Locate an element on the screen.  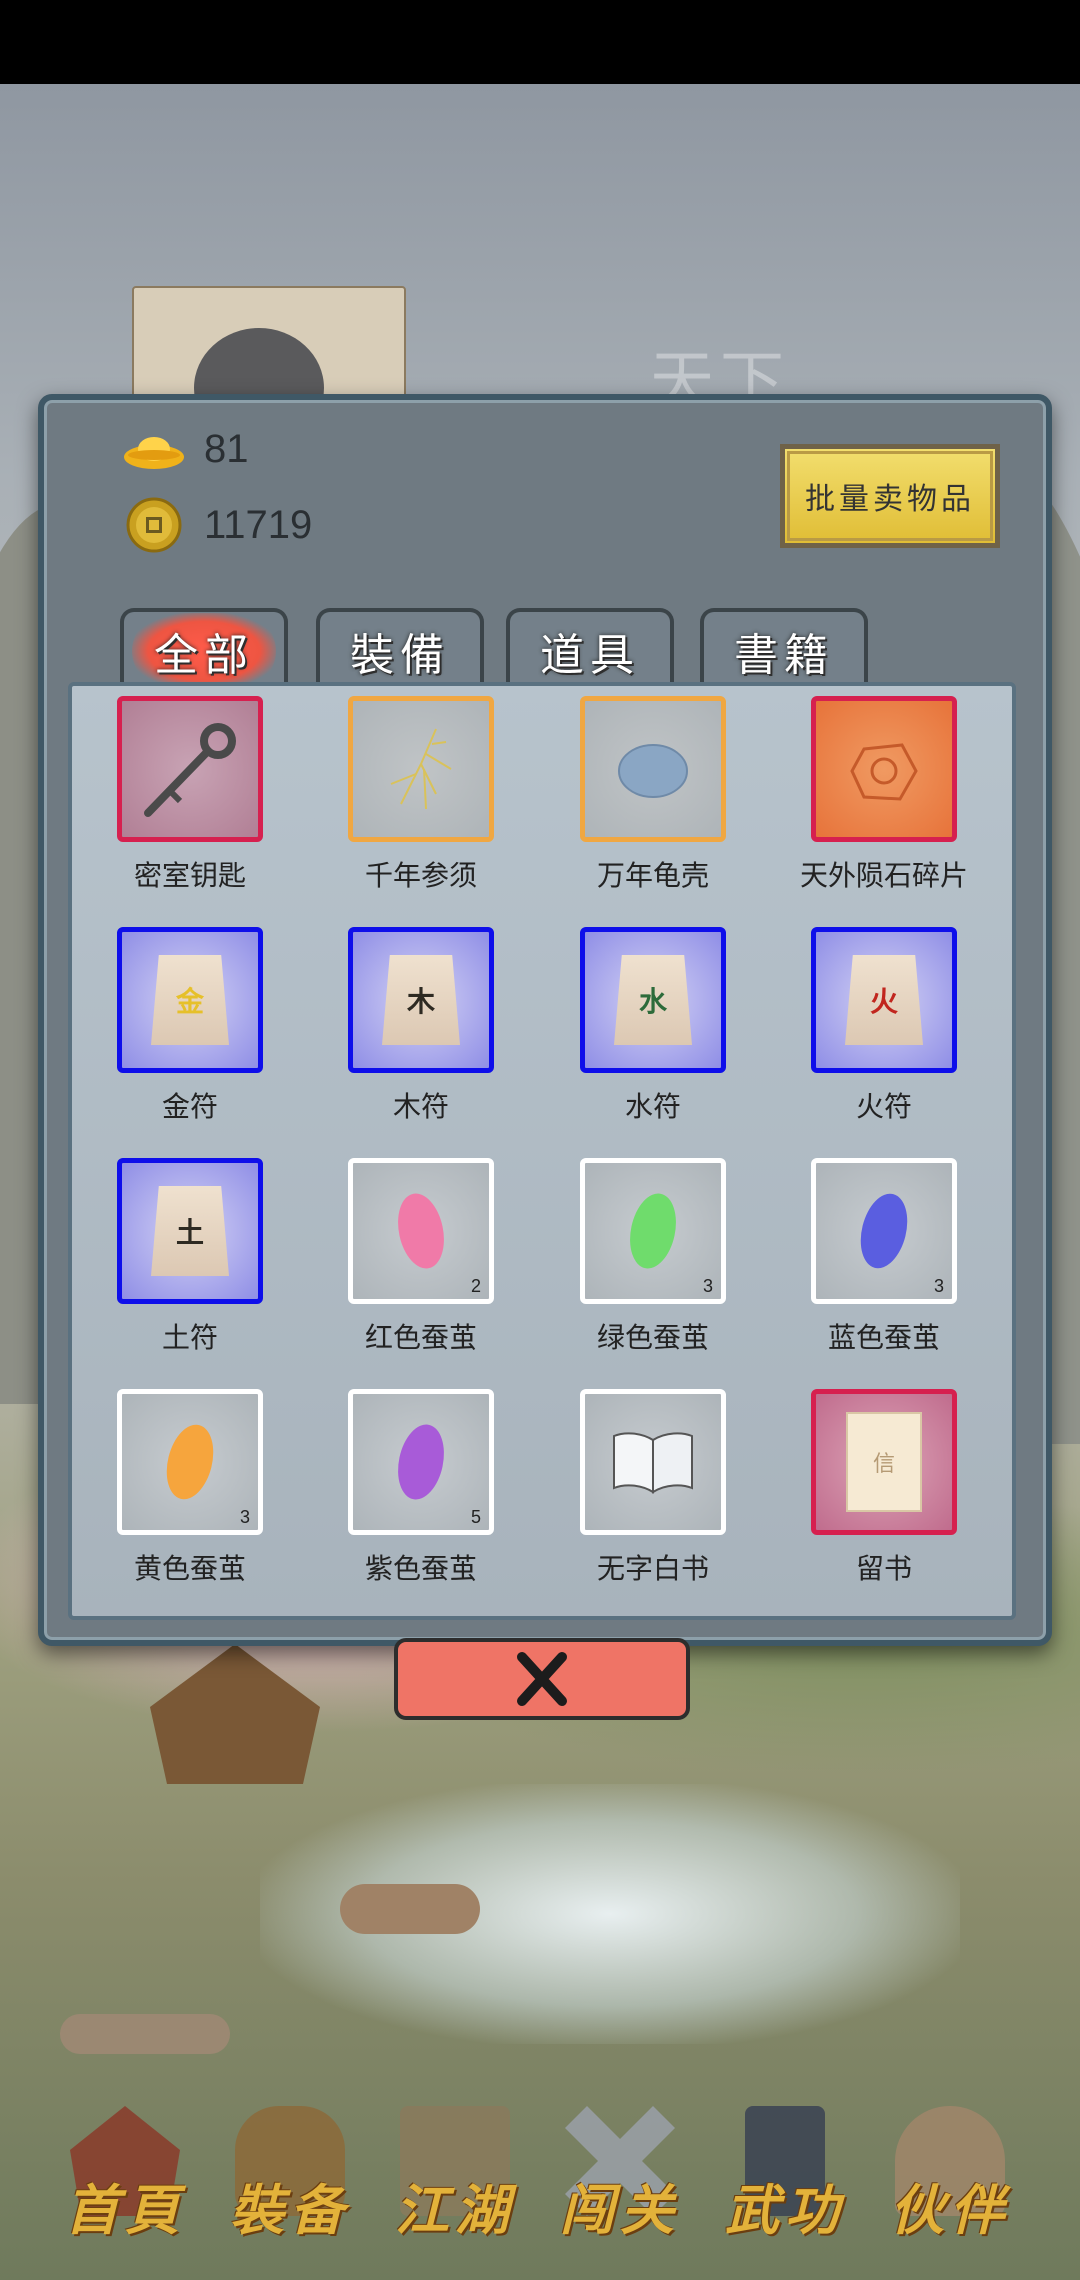
talisman-glyph: 水 is located at coordinates (652, 1001).